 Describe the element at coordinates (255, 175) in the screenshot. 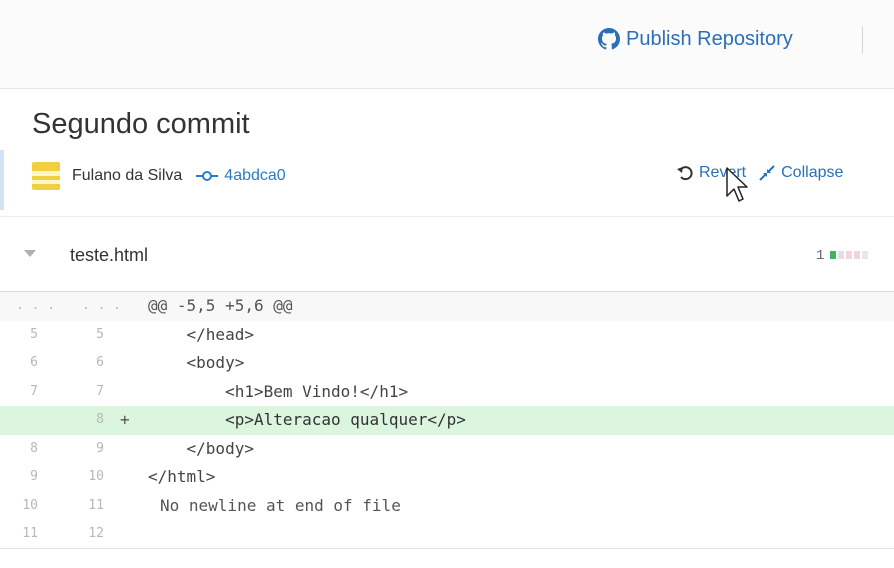

I see `commit-sha: 4abdca0` at that location.